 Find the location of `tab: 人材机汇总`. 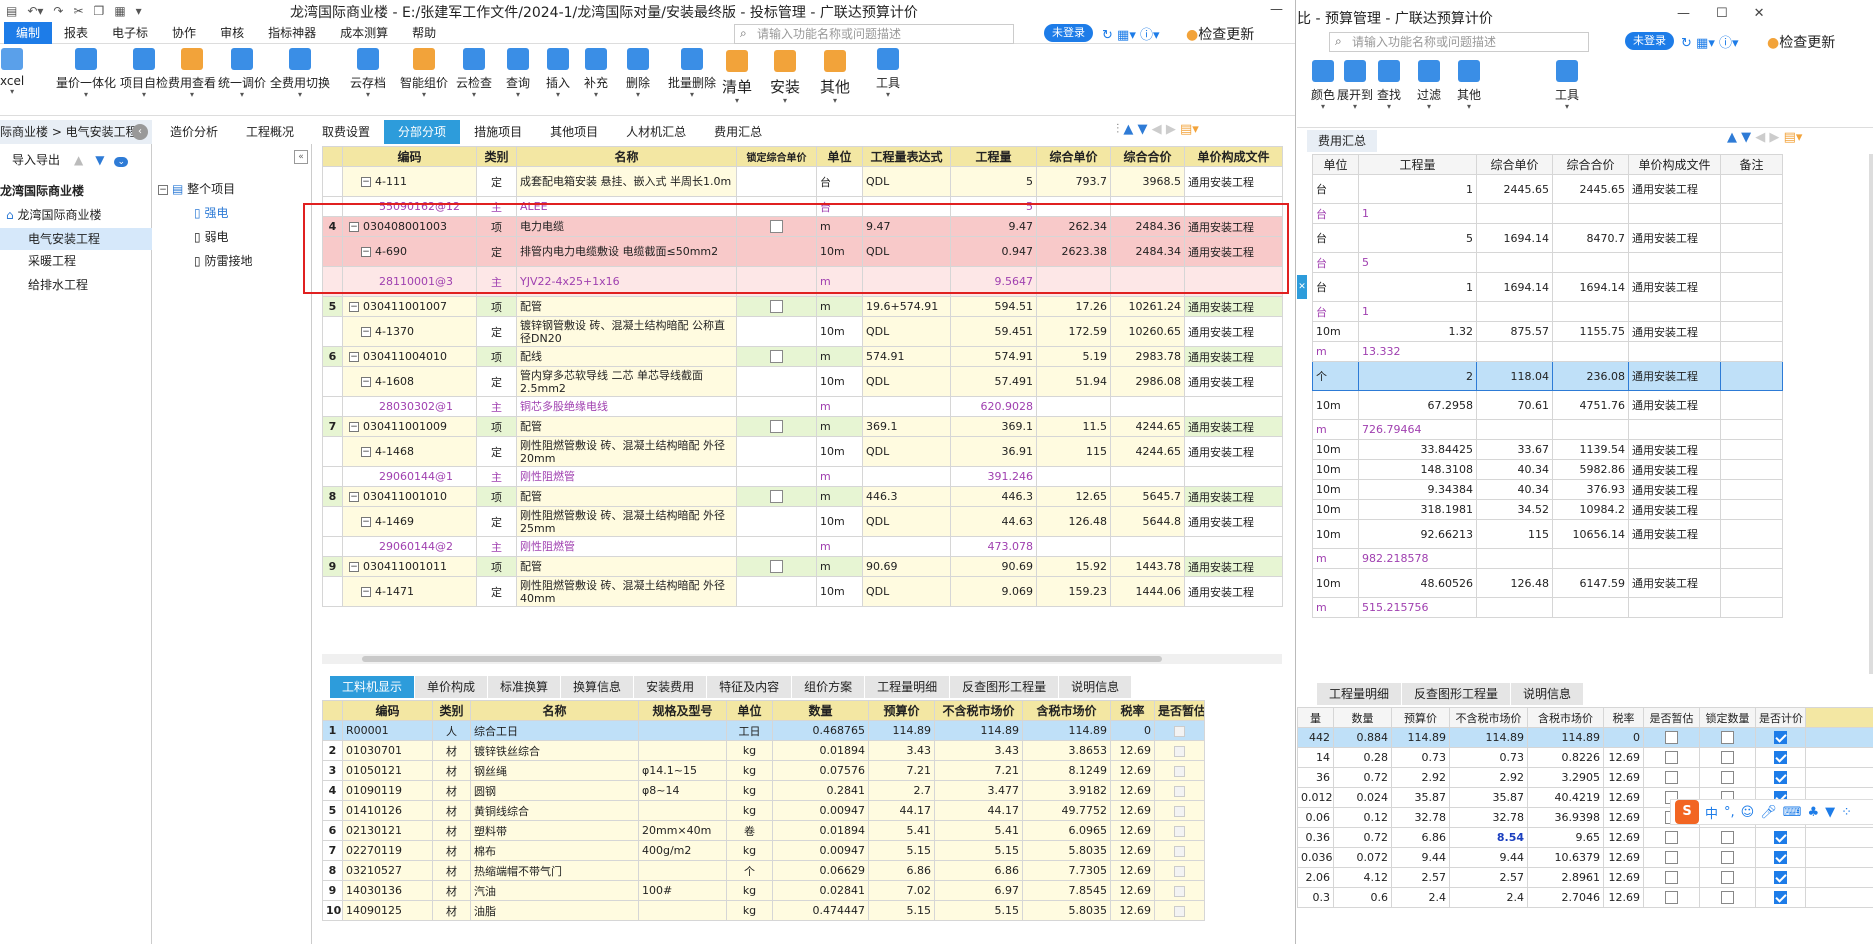

tab: 人材机汇总 is located at coordinates (656, 132).